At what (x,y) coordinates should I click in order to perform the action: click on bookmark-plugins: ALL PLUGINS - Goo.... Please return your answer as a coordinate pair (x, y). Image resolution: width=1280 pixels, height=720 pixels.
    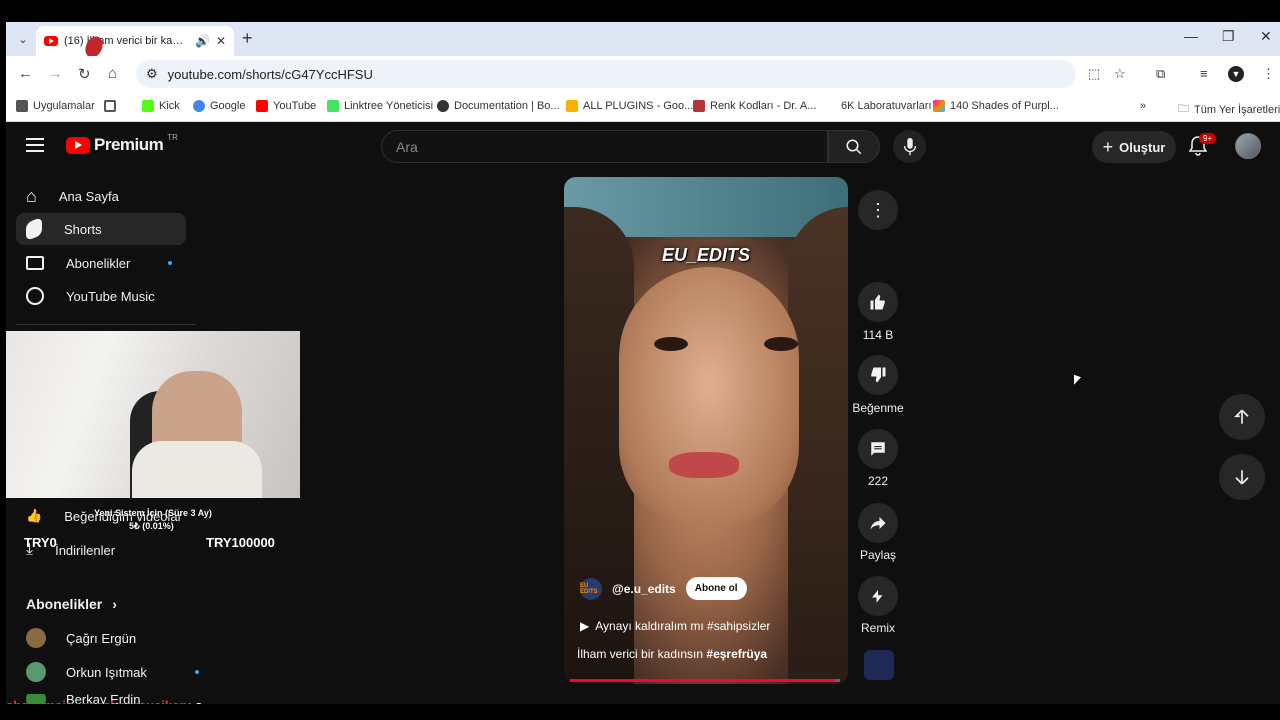
    Looking at the image, I should click on (629, 106).